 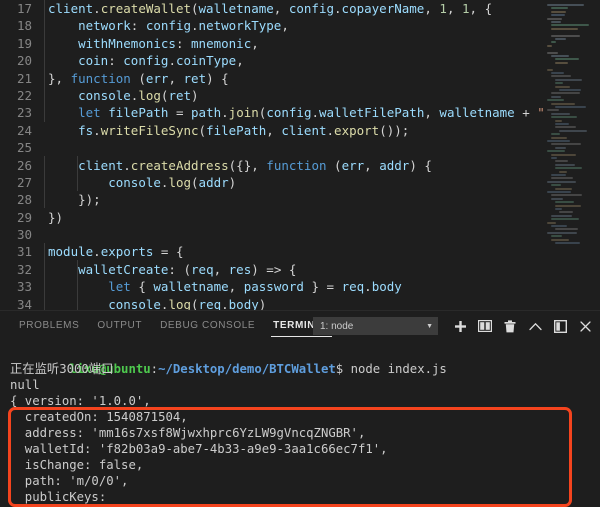 I want to click on code-line-text: walletCreate: (req, res) => {, so click(x=187, y=269).